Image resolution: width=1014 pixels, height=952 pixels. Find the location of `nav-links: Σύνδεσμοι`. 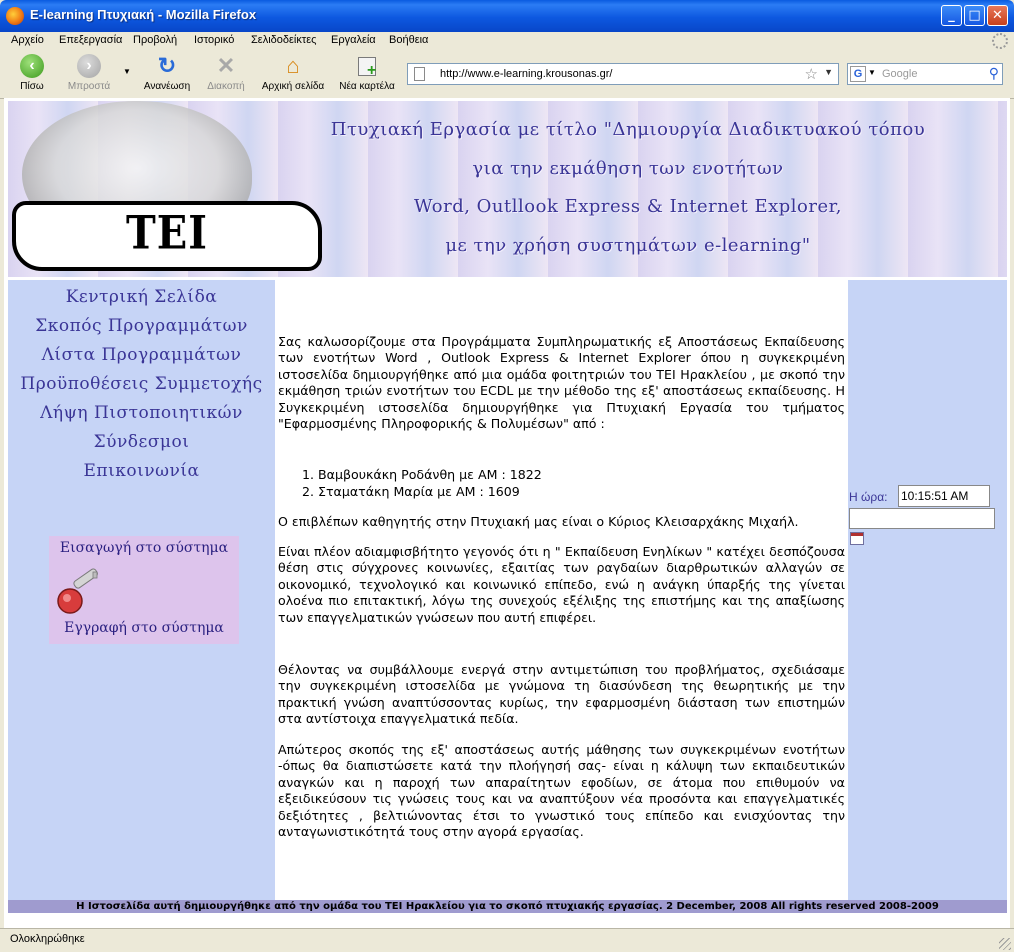

nav-links: Σύνδεσμοι is located at coordinates (141, 442).